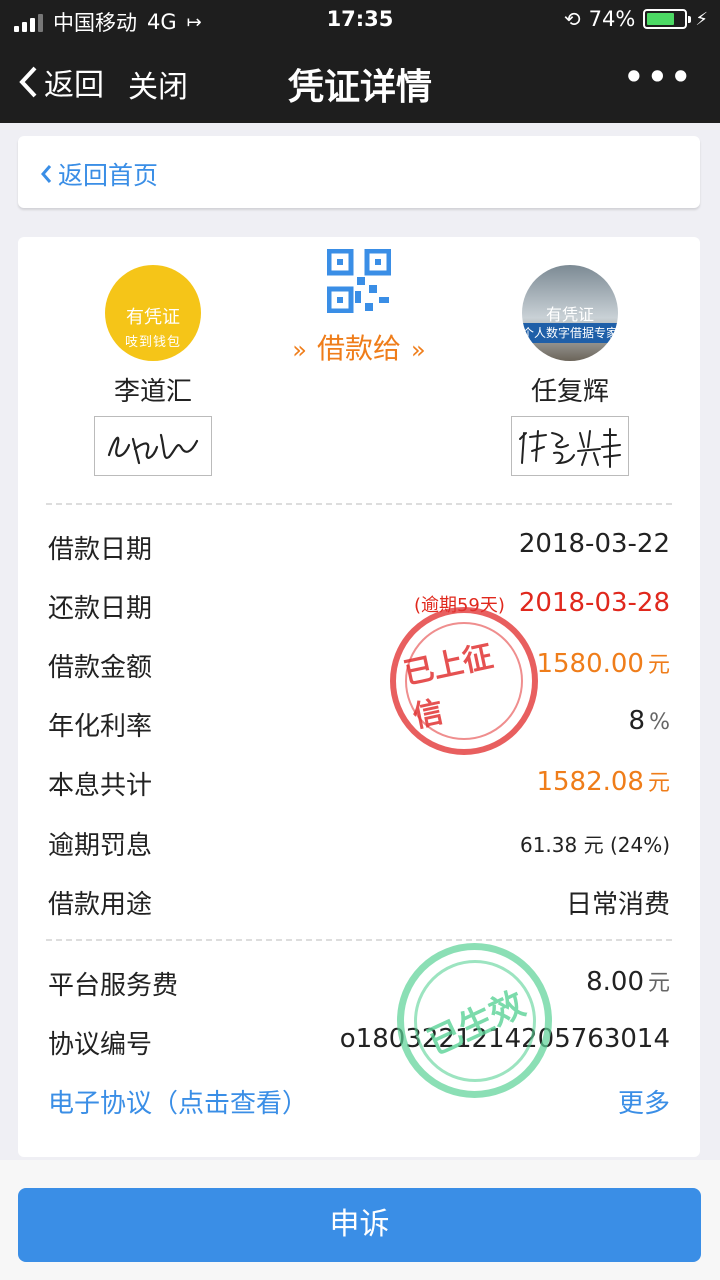 Image resolution: width=720 pixels, height=1280 pixels. Describe the element at coordinates (359, 783) in the screenshot. I see `total-row: 本息共计 1582.08 元` at that location.